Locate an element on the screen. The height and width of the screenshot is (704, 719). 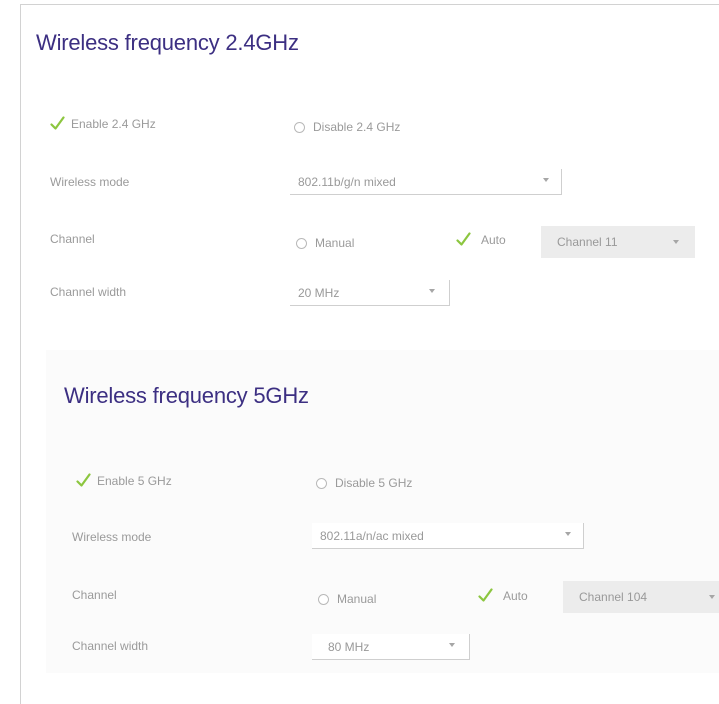
channel-auto-option-5ghz: Auto is located at coordinates (503, 595).